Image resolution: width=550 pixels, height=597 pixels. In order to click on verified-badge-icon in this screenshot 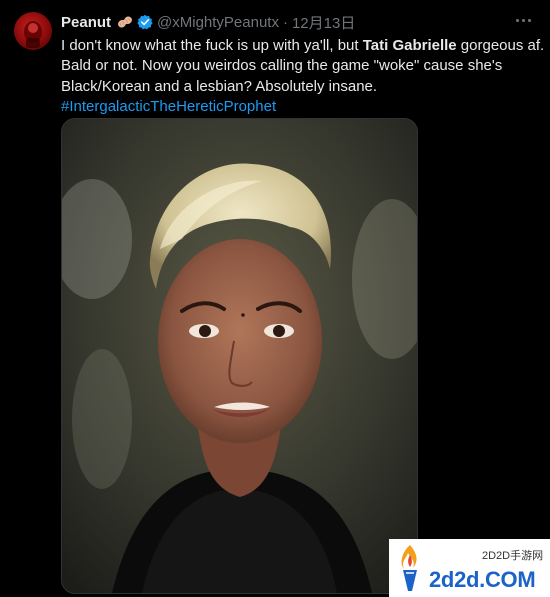, I will do `click(145, 22)`.